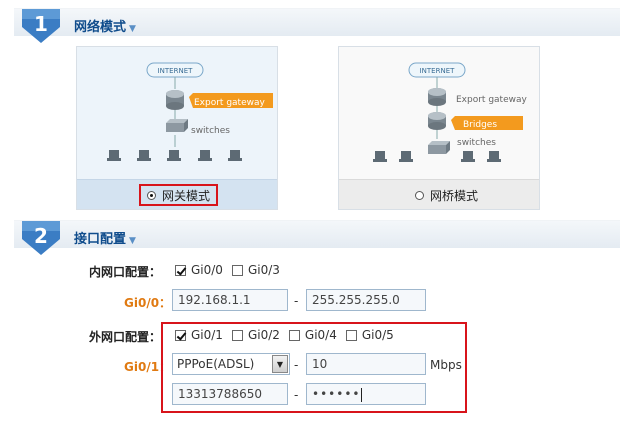  Describe the element at coordinates (125, 337) in the screenshot. I see `wan-config-label: 外网口配置：` at that location.